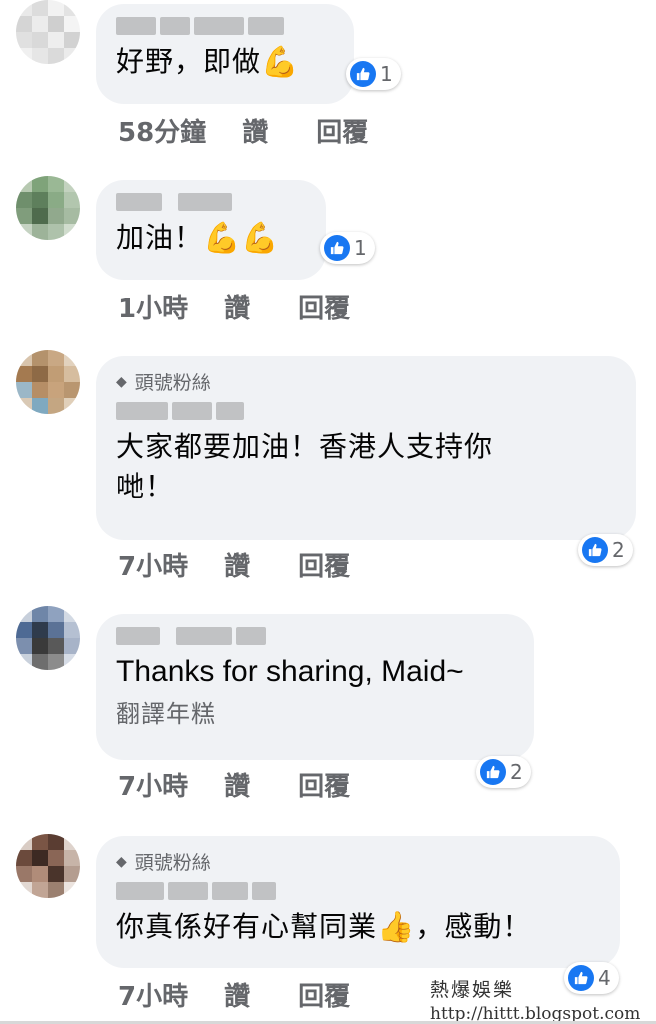 Image resolution: width=656 pixels, height=1024 pixels. I want to click on comment-bubble: 好野，即做💪, so click(225, 54).